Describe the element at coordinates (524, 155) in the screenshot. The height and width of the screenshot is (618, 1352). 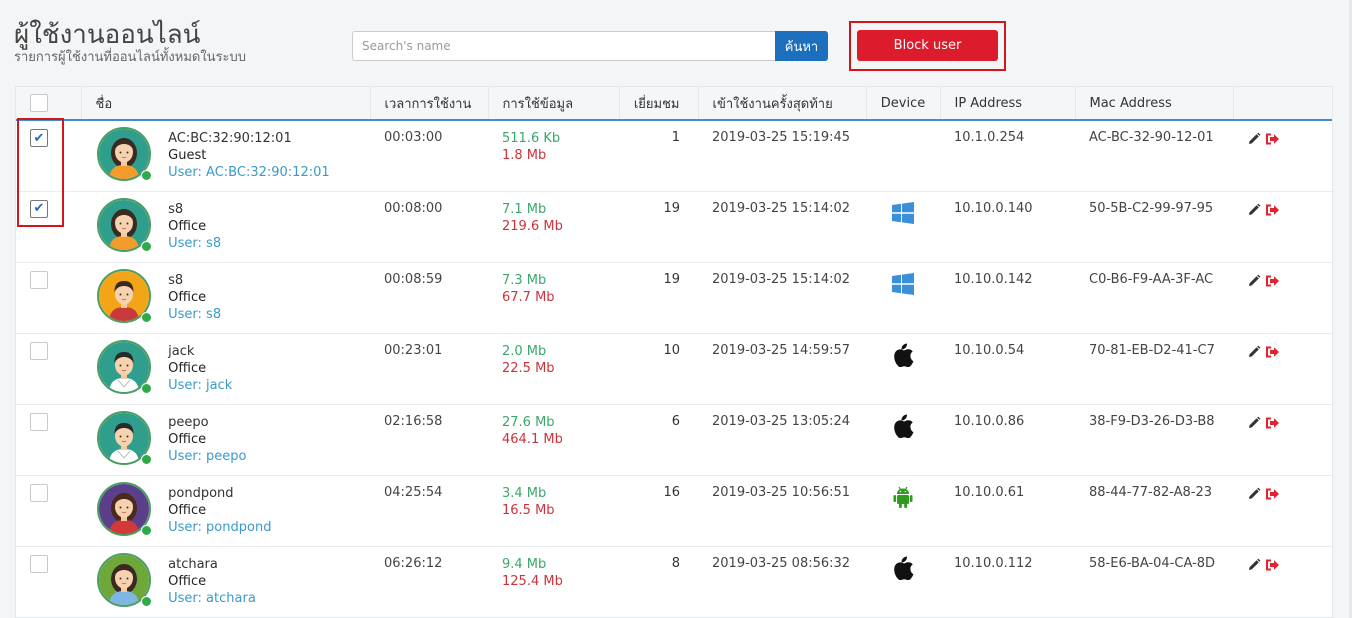
I see `upload-amount: 1.8 Mb` at that location.